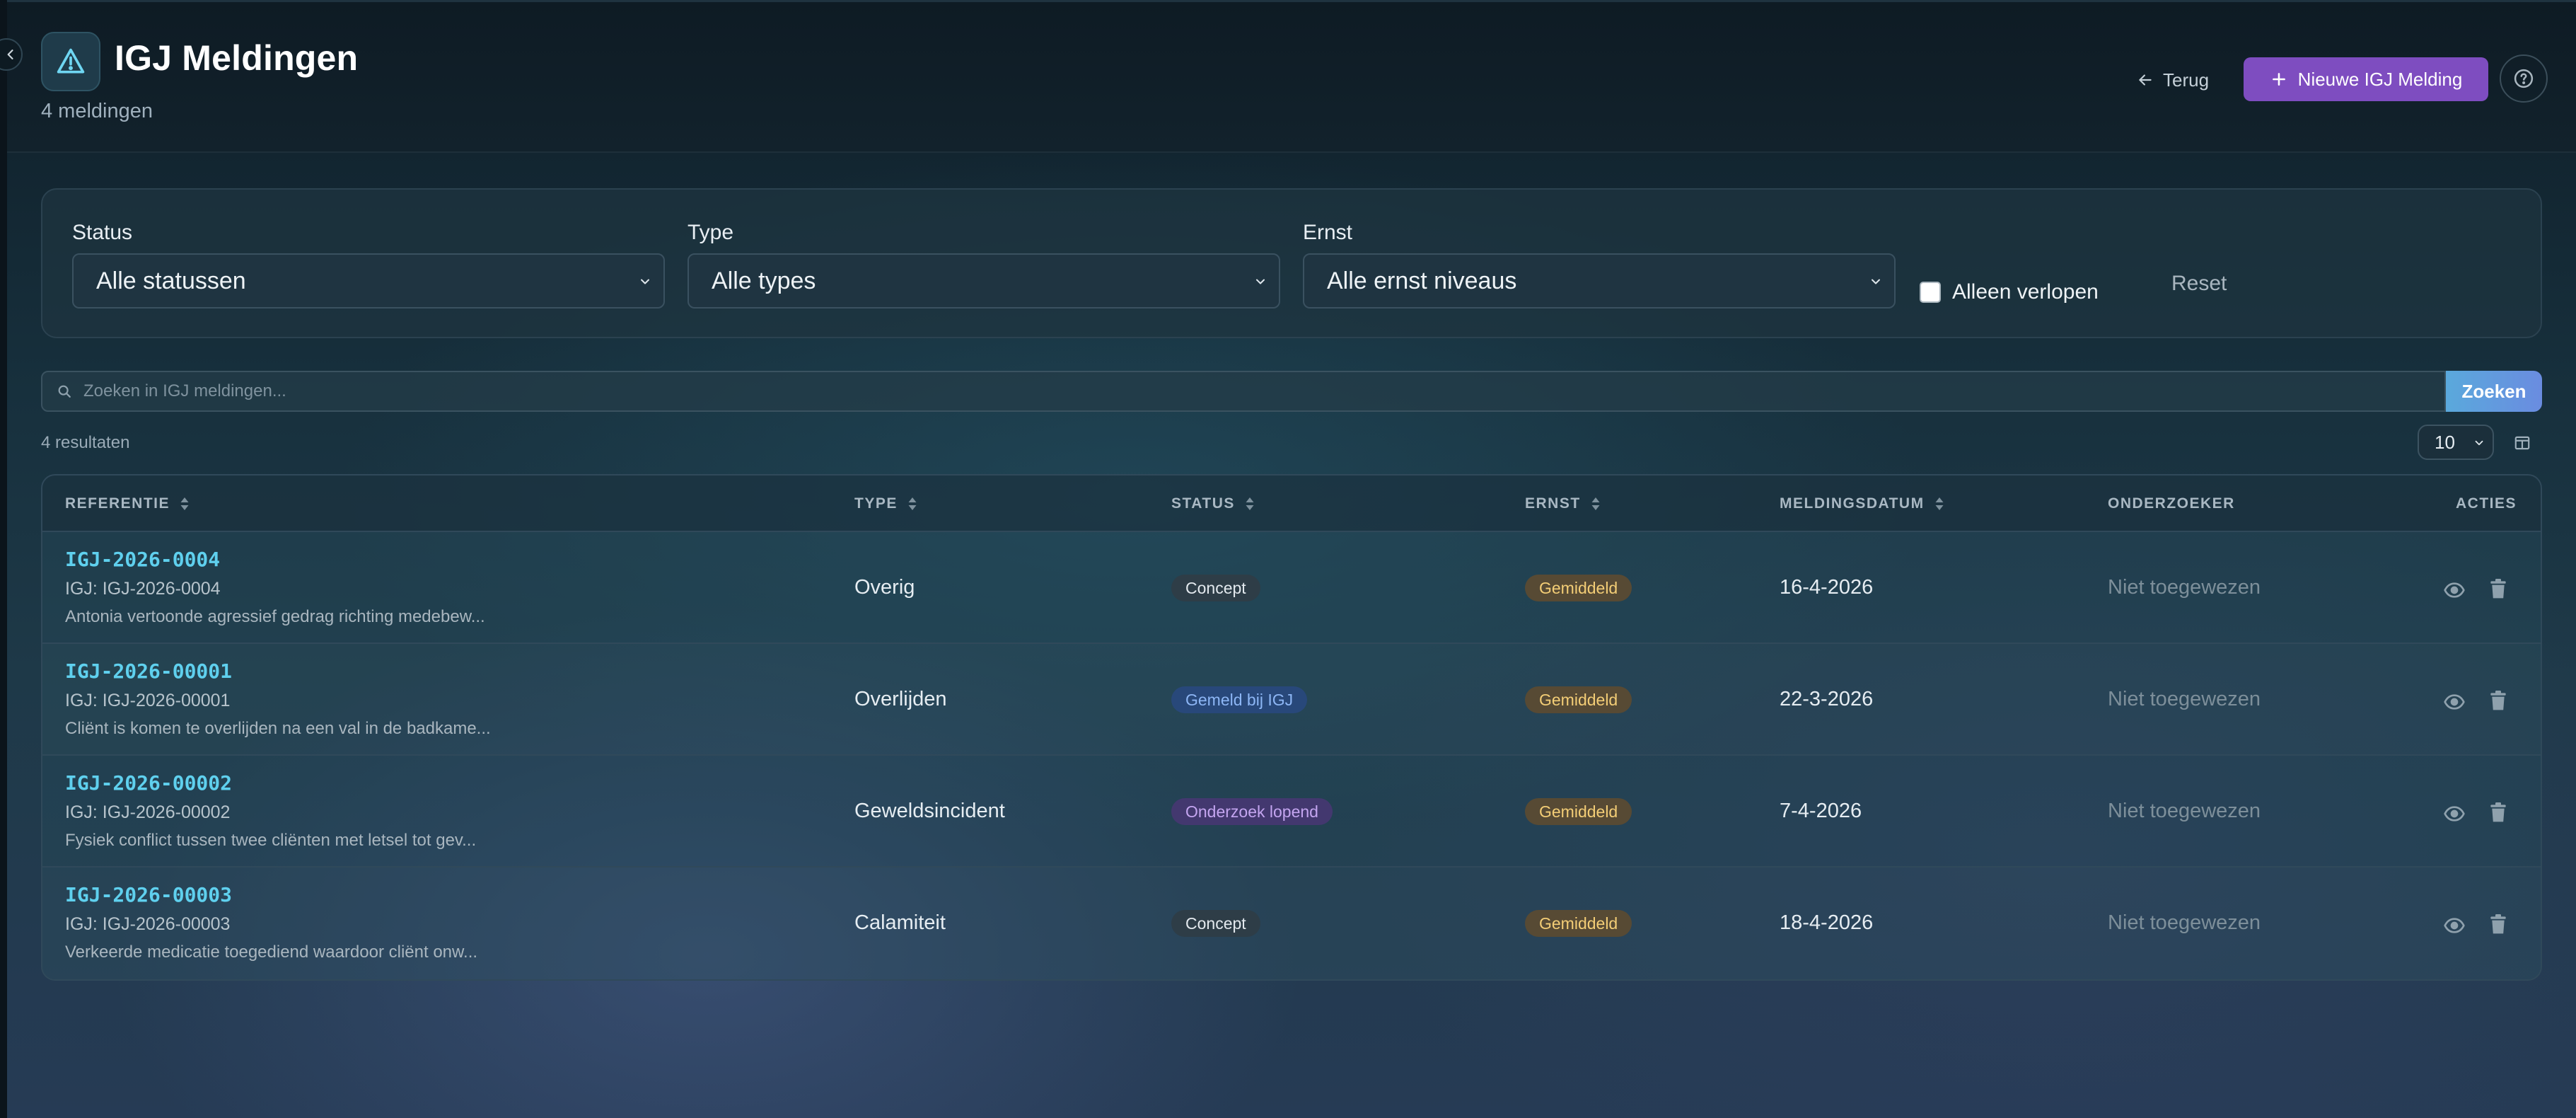 This screenshot has width=2576, height=1118. Describe the element at coordinates (2380, 79) in the screenshot. I see `new-button-label: Nieuwe IGJ Melding` at that location.